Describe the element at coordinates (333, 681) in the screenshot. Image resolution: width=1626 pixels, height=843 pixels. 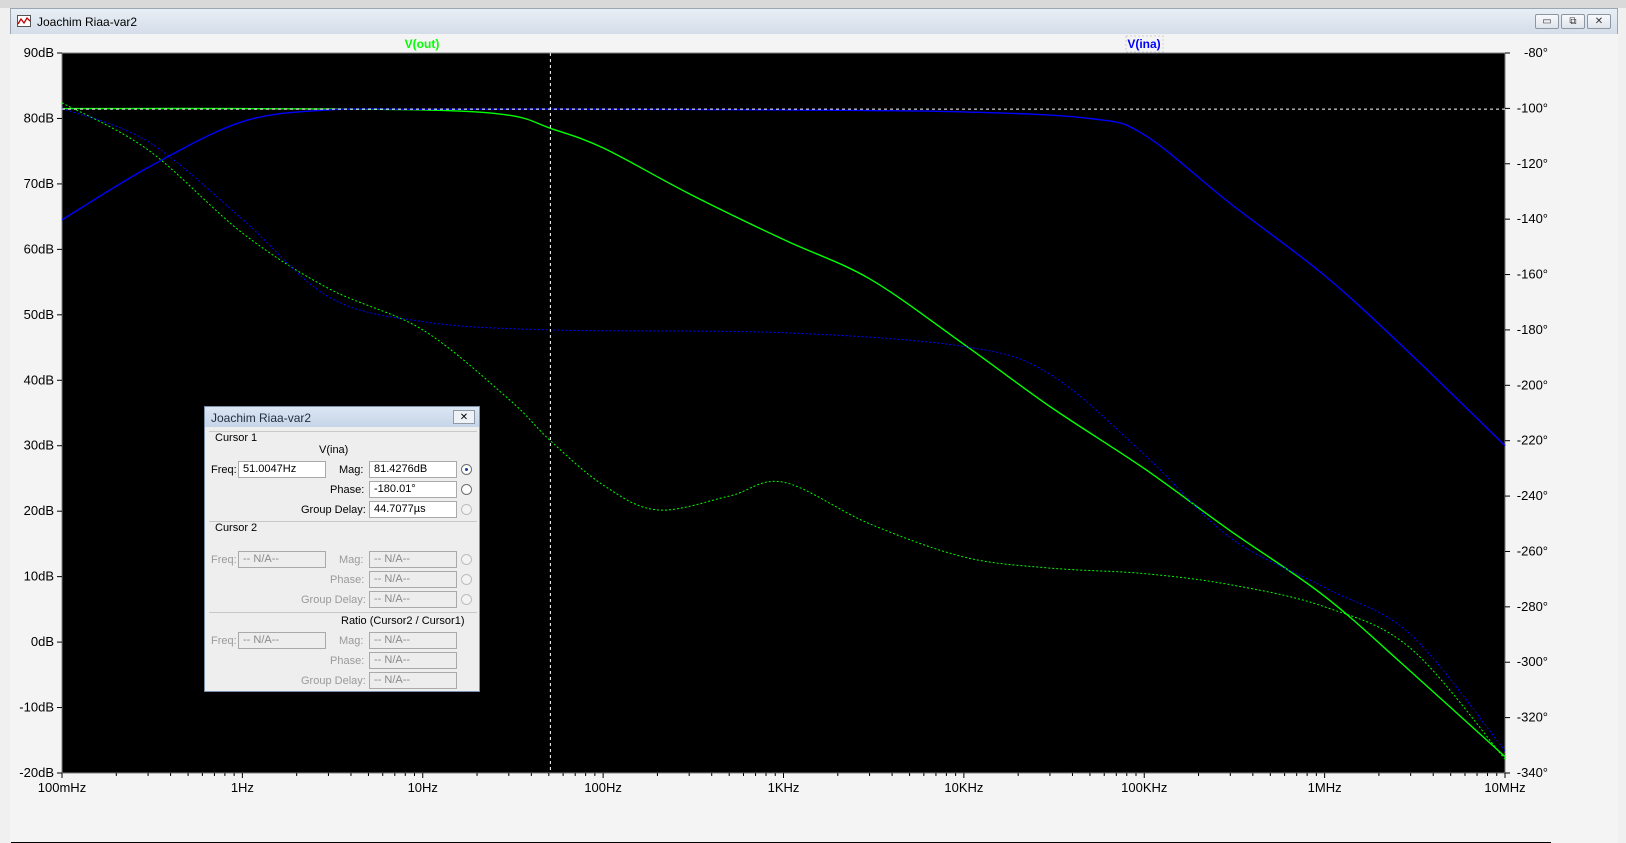
I see `ratio-group-delay-label: Group Delay:` at that location.